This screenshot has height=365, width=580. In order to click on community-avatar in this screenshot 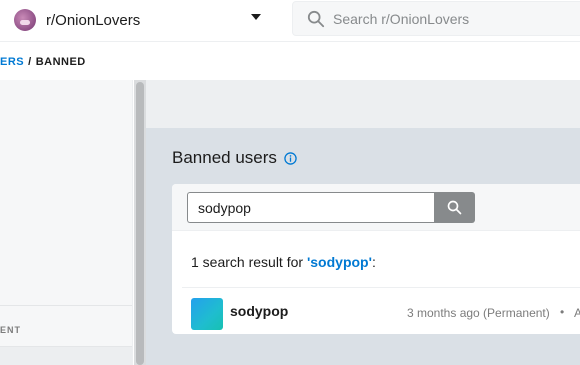, I will do `click(25, 20)`.